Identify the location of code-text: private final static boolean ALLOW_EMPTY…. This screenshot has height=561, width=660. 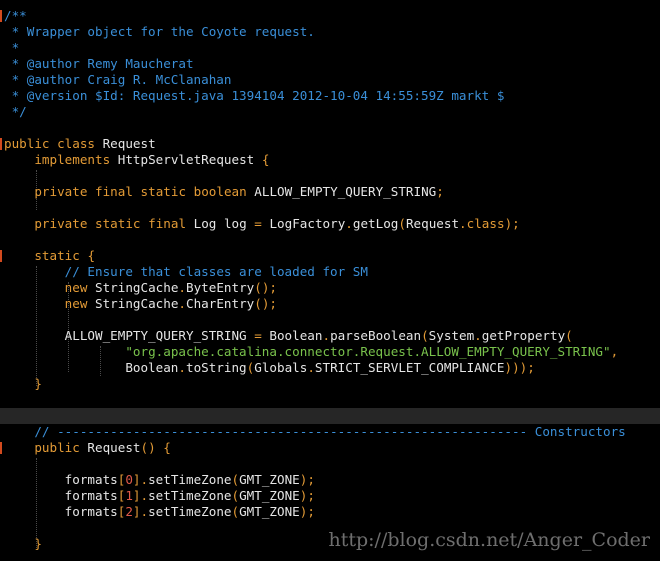
(224, 192).